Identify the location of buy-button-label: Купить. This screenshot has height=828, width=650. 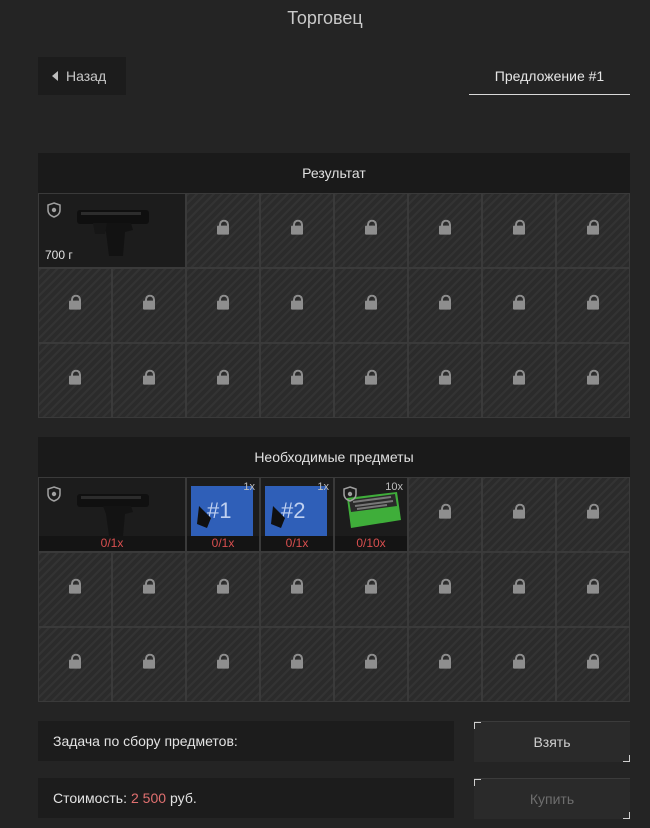
(552, 799).